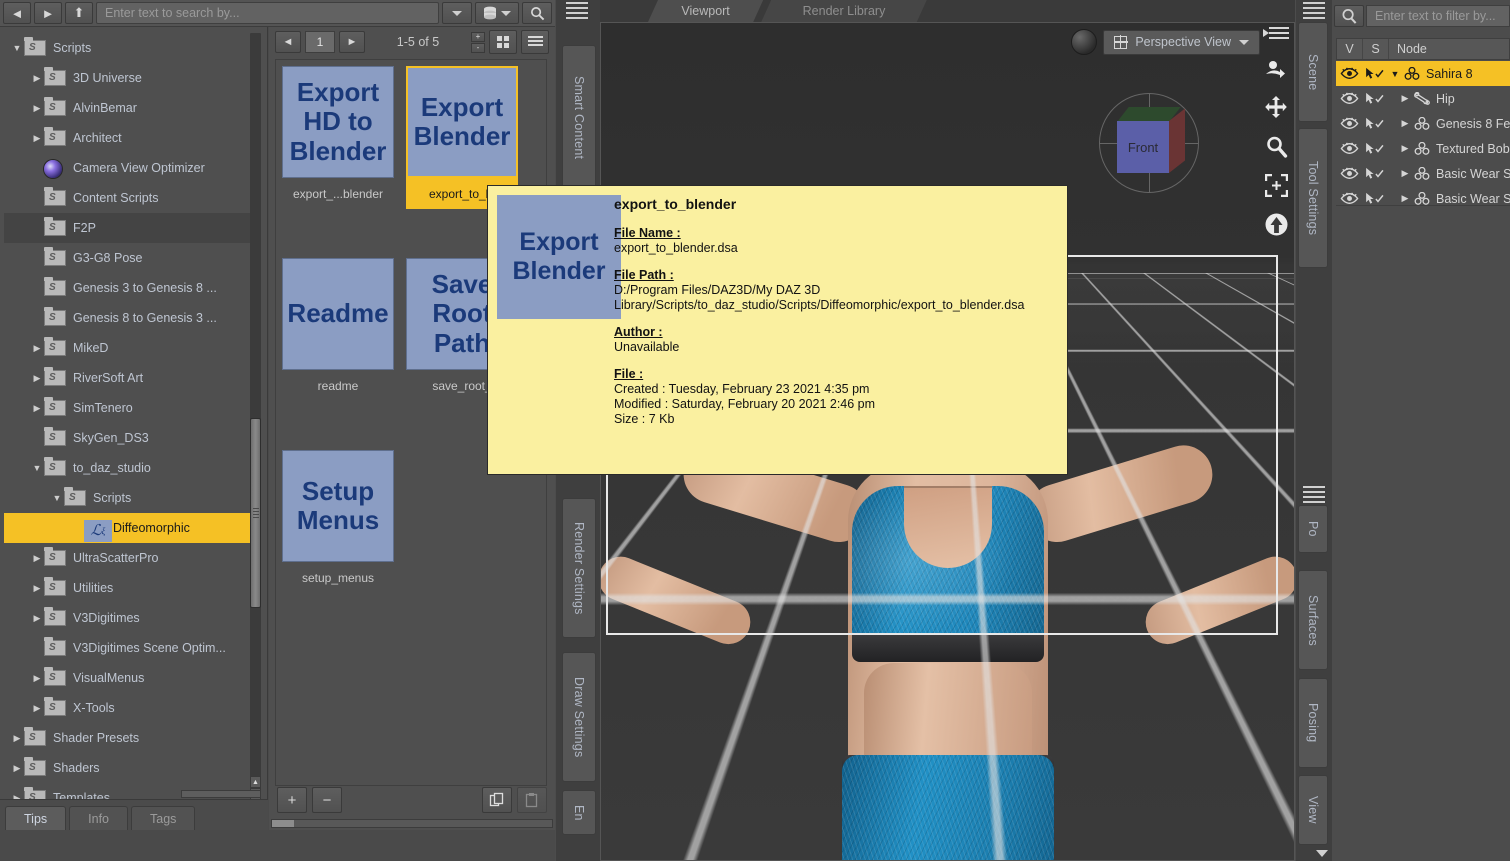  I want to click on tree-item-riversoft-art: RiverSoft Art, so click(128, 378).